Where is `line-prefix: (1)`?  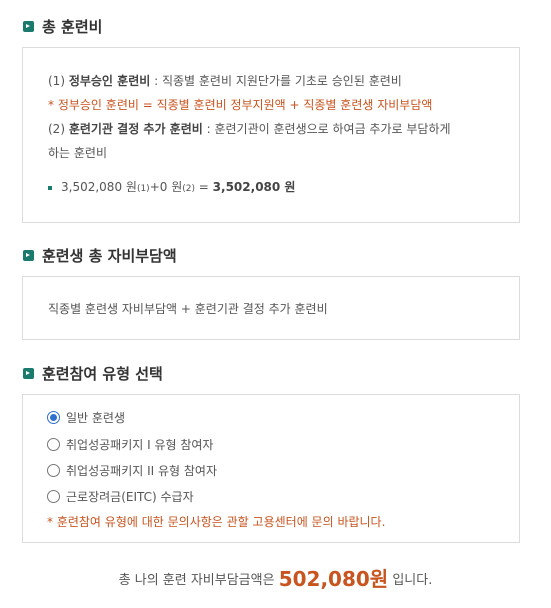
line-prefix: (1) is located at coordinates (58, 81).